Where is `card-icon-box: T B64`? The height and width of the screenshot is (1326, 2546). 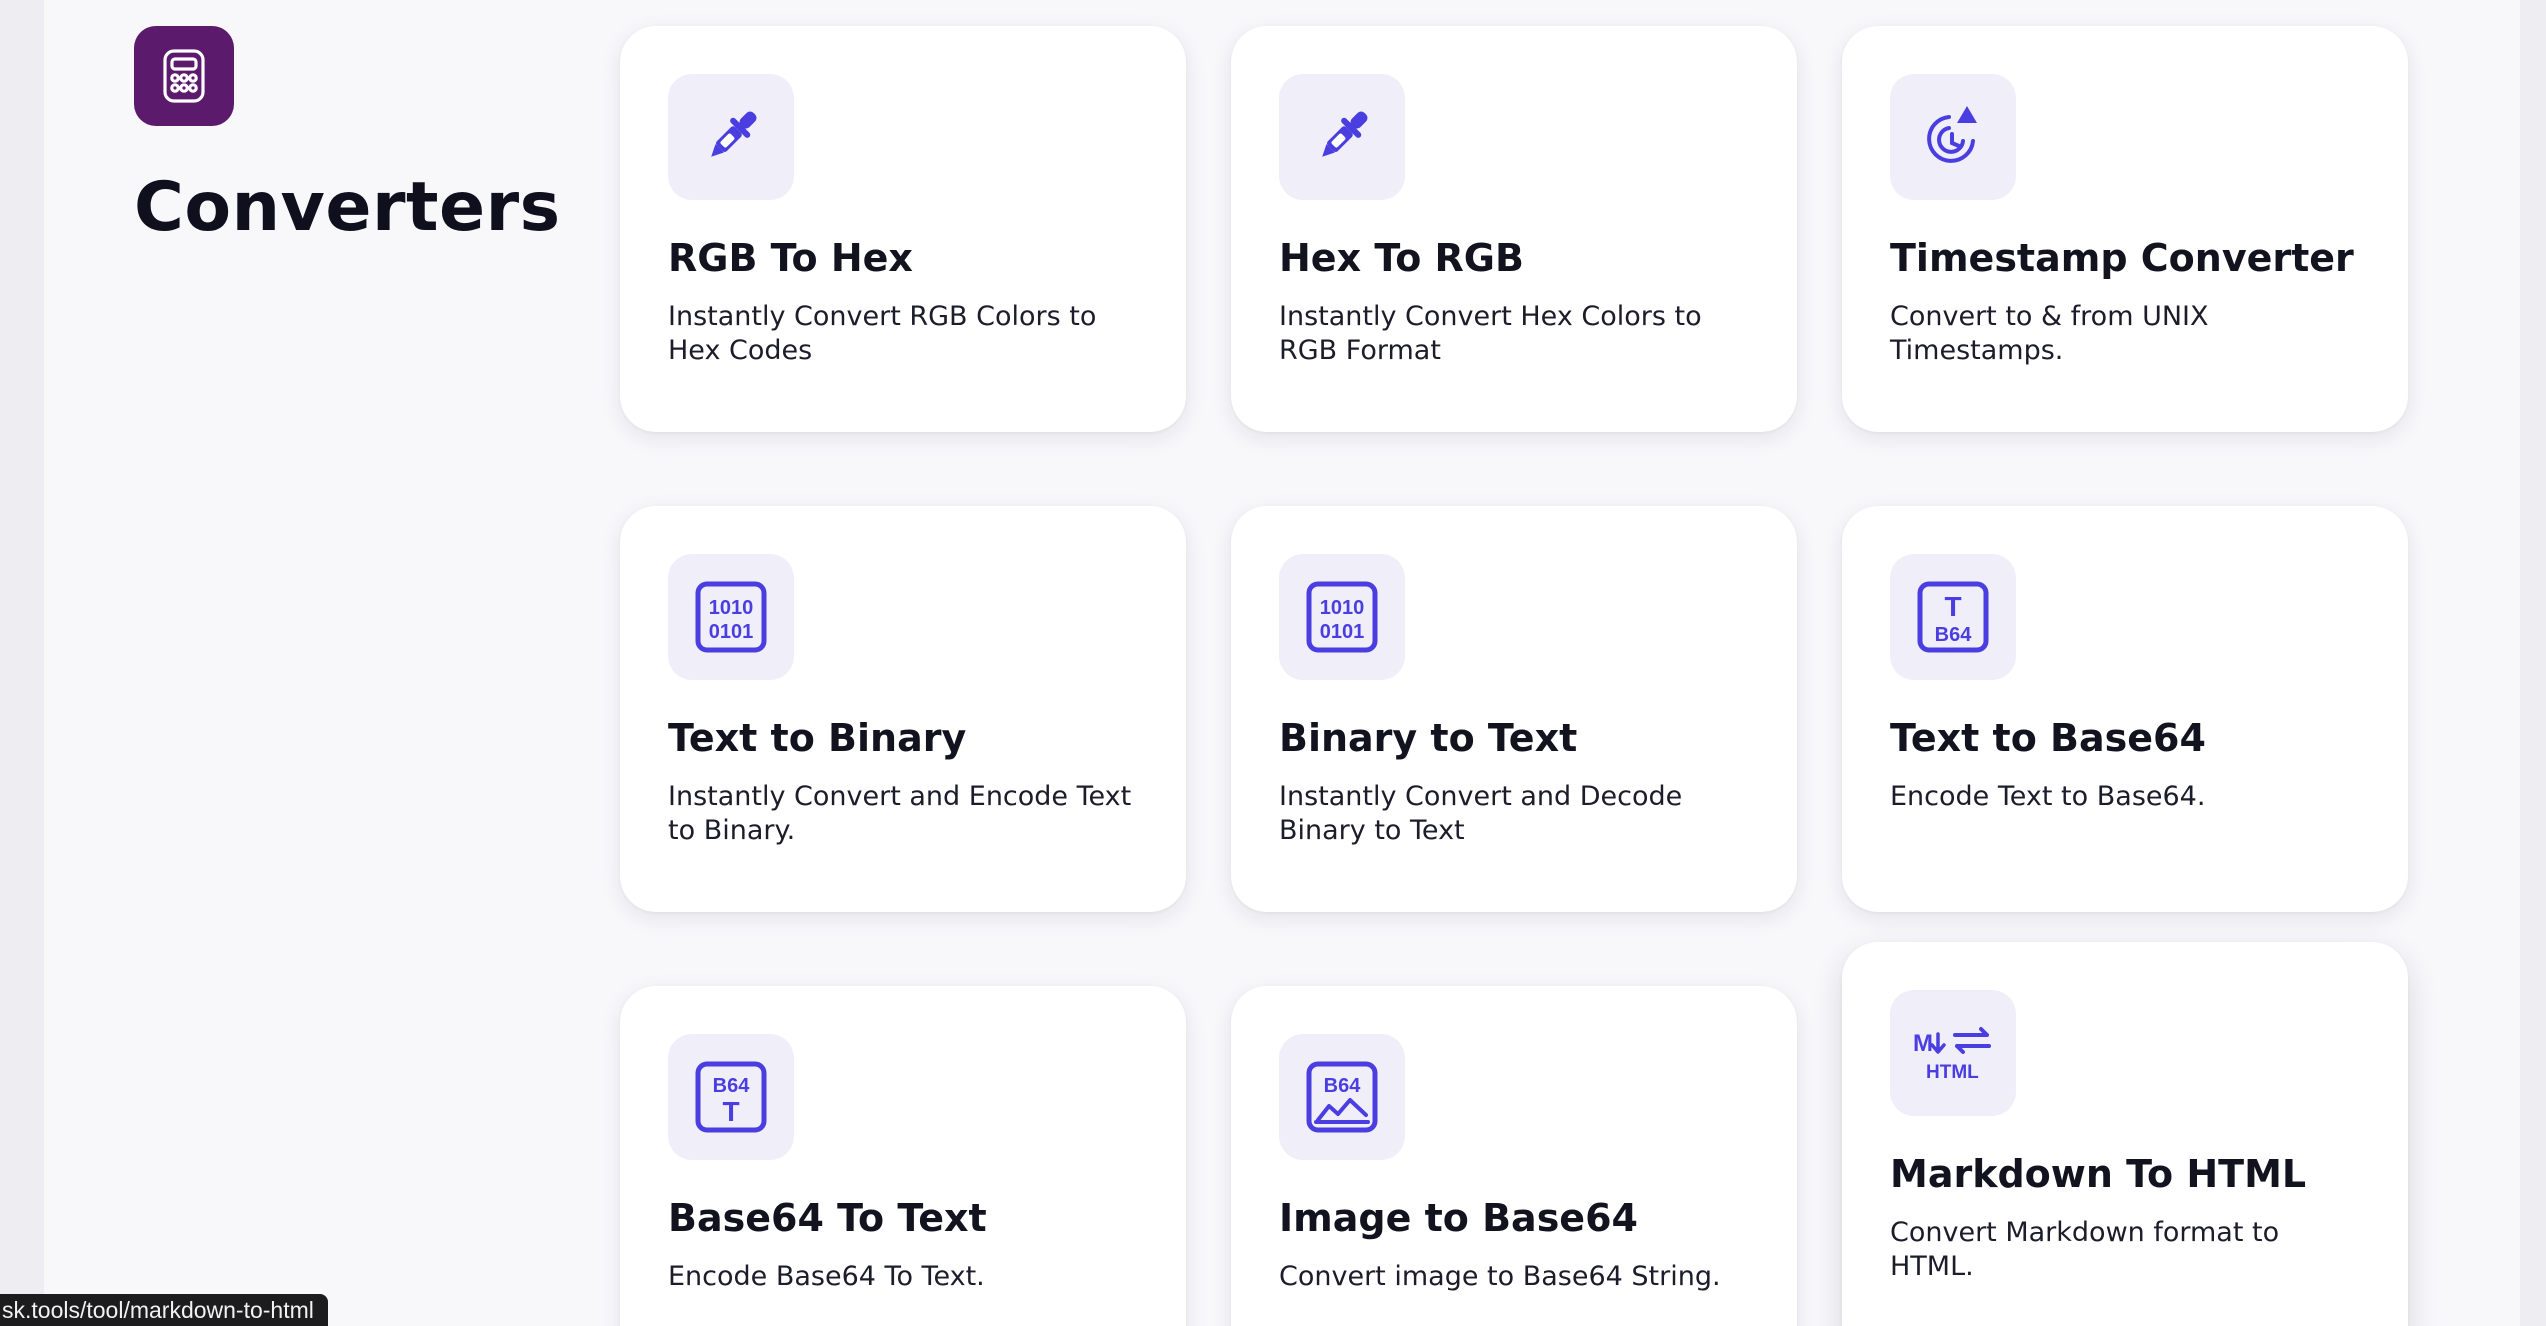
card-icon-box: T B64 is located at coordinates (1953, 617).